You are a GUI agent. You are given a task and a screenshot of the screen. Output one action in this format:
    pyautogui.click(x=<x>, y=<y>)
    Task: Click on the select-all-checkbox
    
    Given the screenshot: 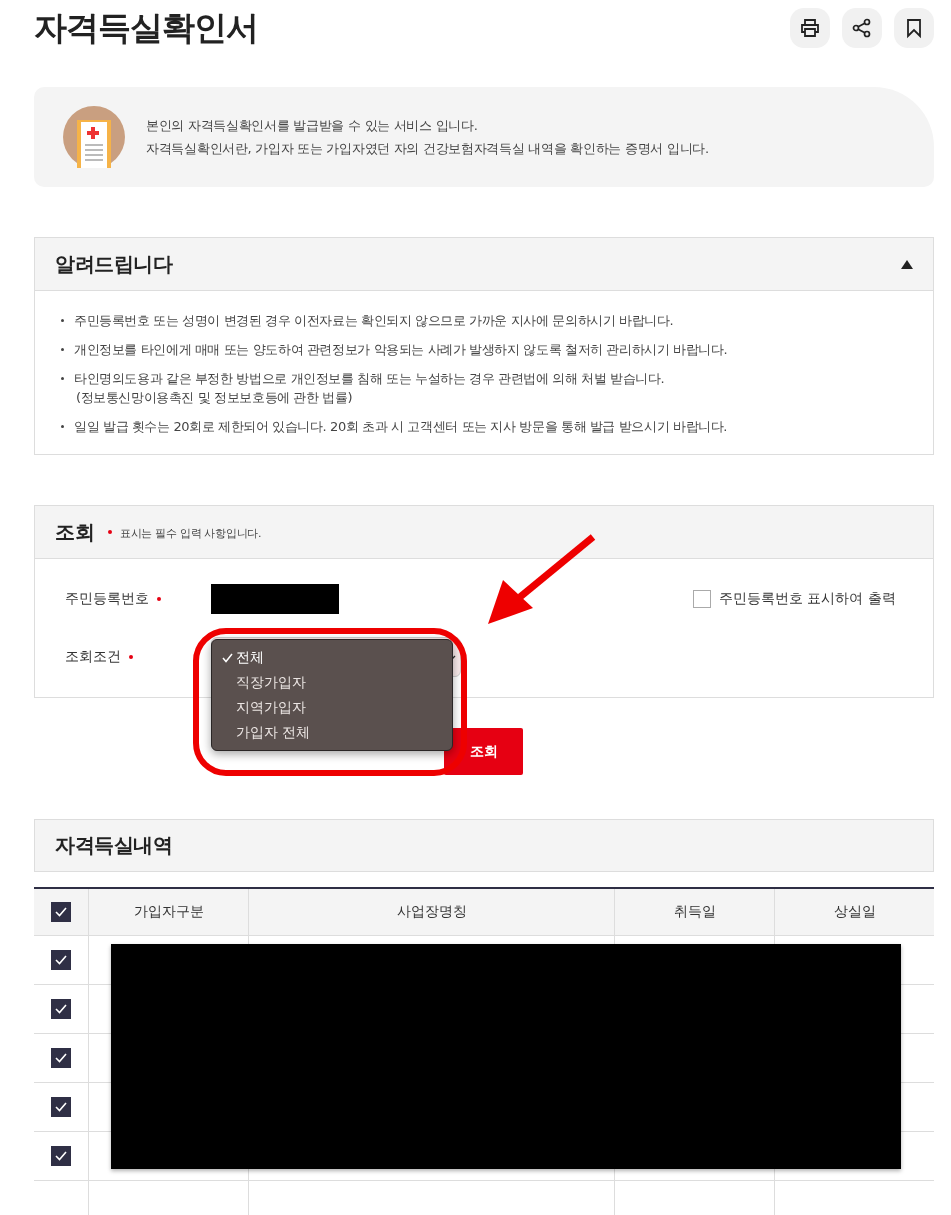 What is the action you would take?
    pyautogui.click(x=61, y=912)
    